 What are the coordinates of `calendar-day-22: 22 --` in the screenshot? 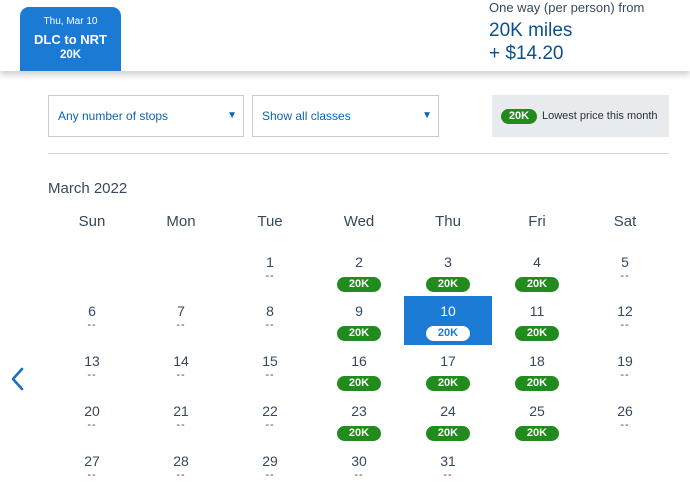 It's located at (270, 420).